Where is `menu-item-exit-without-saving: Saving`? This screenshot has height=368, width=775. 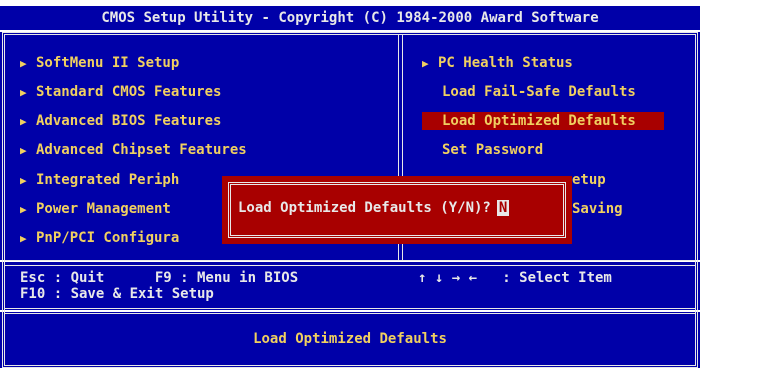 menu-item-exit-without-saving: Saving is located at coordinates (597, 209).